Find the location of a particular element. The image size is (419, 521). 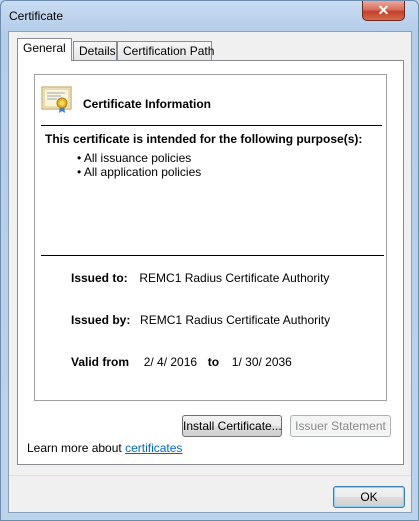

list-item: All issuance policies is located at coordinates (139, 158).